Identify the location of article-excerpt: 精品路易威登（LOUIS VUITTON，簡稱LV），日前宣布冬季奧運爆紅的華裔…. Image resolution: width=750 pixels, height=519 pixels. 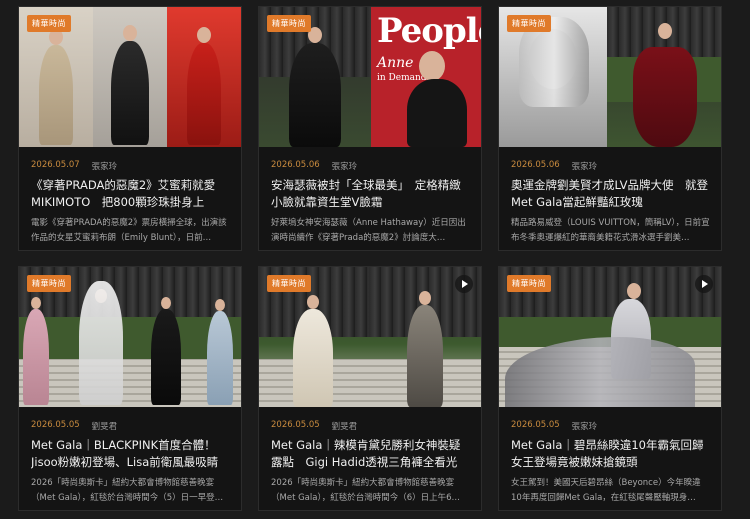
(610, 230).